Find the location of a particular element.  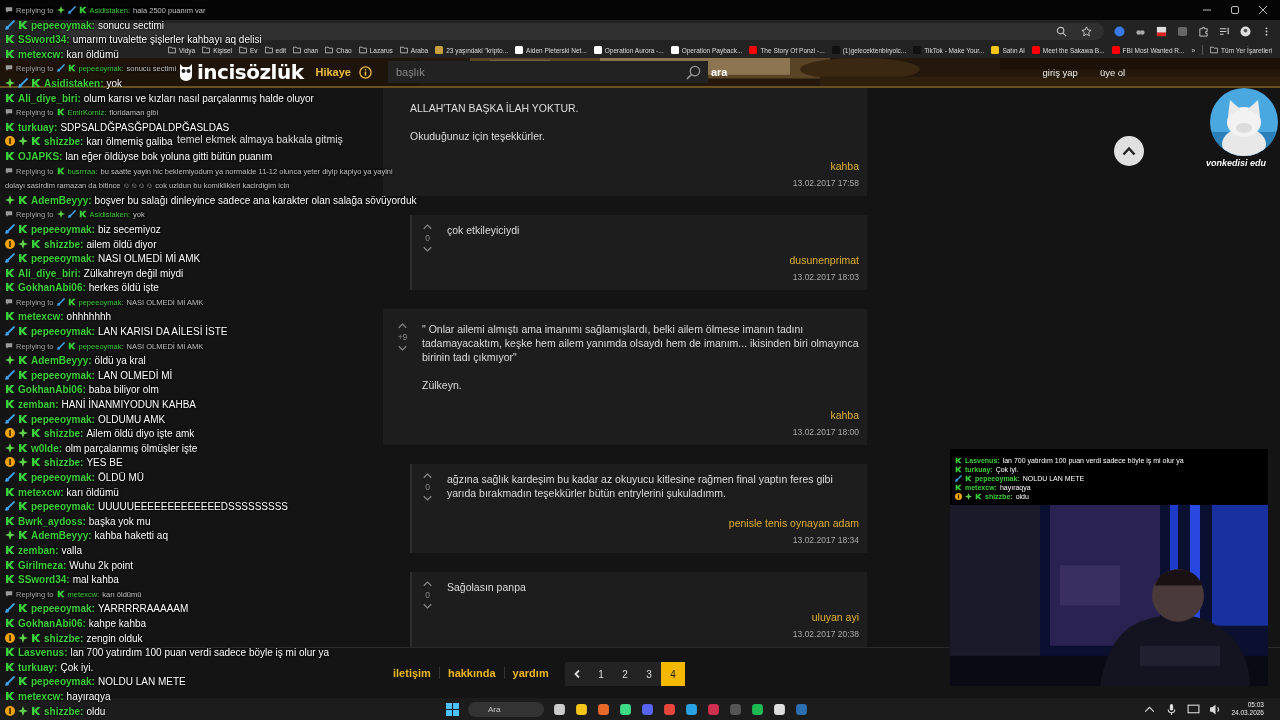

zoom-icon is located at coordinates (1061, 31).